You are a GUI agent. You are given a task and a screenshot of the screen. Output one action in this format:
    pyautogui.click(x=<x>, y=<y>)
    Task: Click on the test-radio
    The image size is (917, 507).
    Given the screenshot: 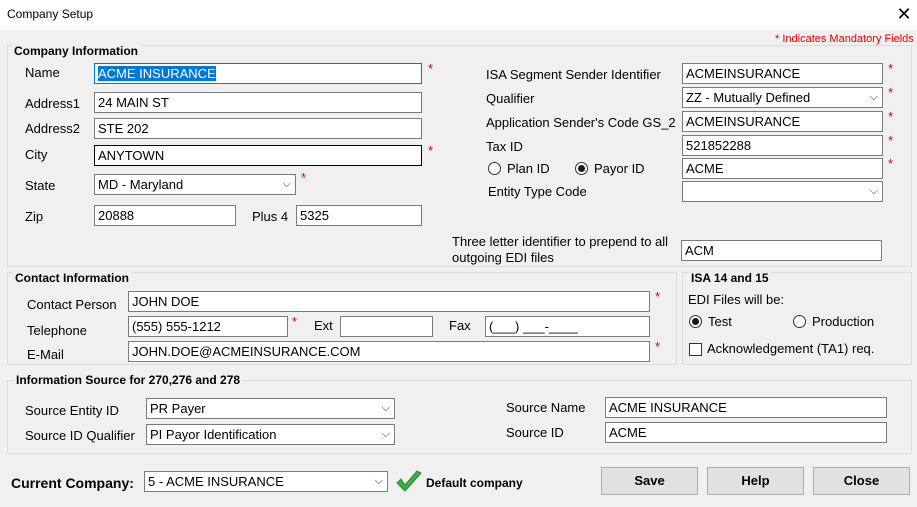 What is the action you would take?
    pyautogui.click(x=695, y=321)
    